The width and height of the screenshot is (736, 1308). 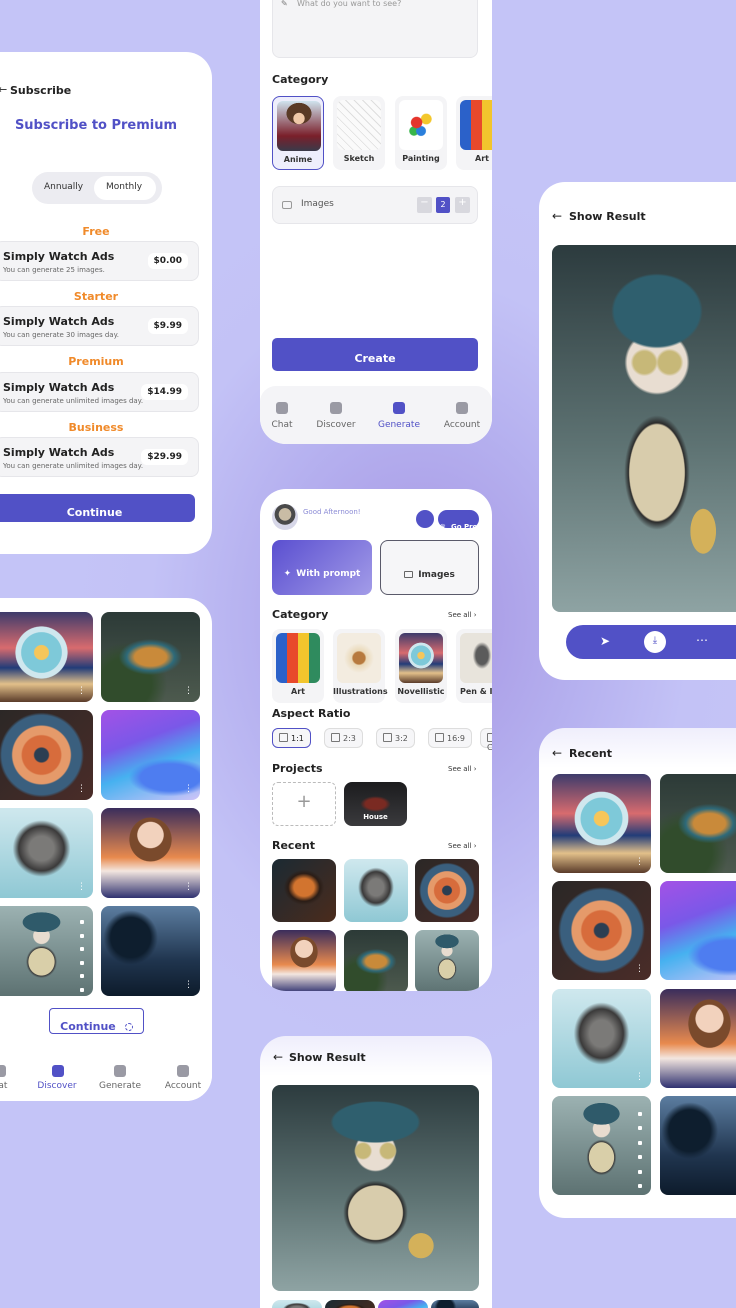 What do you see at coordinates (343, 738) in the screenshot?
I see `aspect-2-3: 2:3` at bounding box center [343, 738].